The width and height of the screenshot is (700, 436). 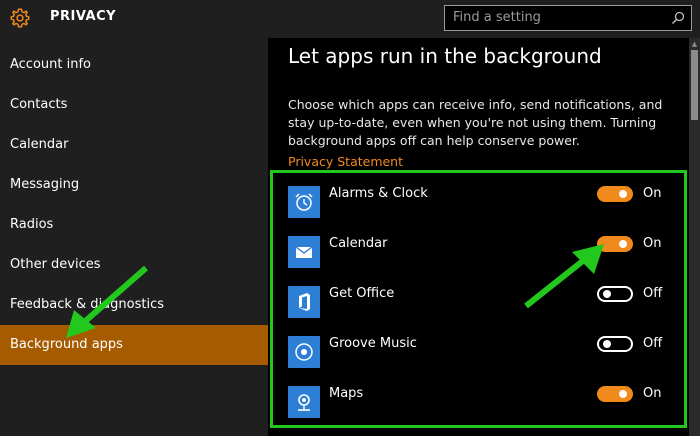 What do you see at coordinates (497, 17) in the screenshot?
I see `search-input: Find a setting` at bounding box center [497, 17].